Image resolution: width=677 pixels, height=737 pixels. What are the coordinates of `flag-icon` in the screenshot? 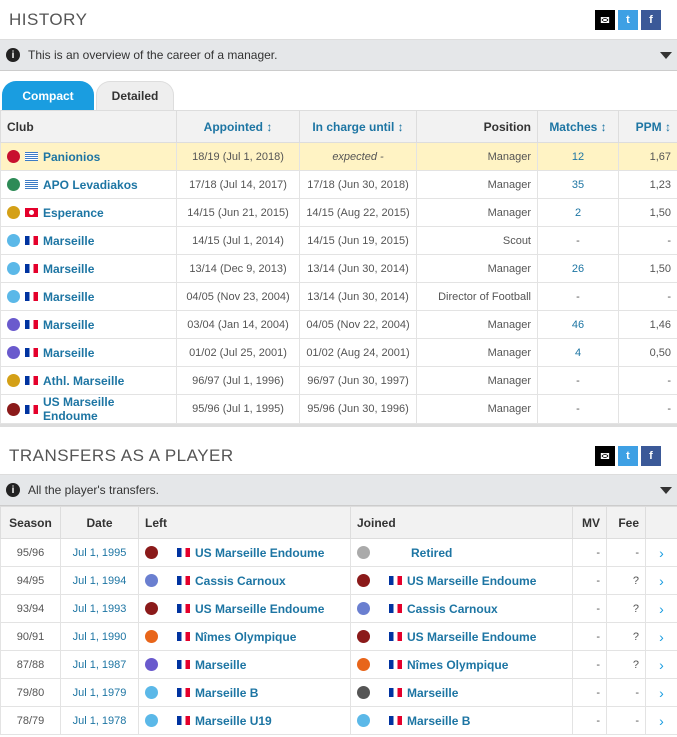 It's located at (31, 324).